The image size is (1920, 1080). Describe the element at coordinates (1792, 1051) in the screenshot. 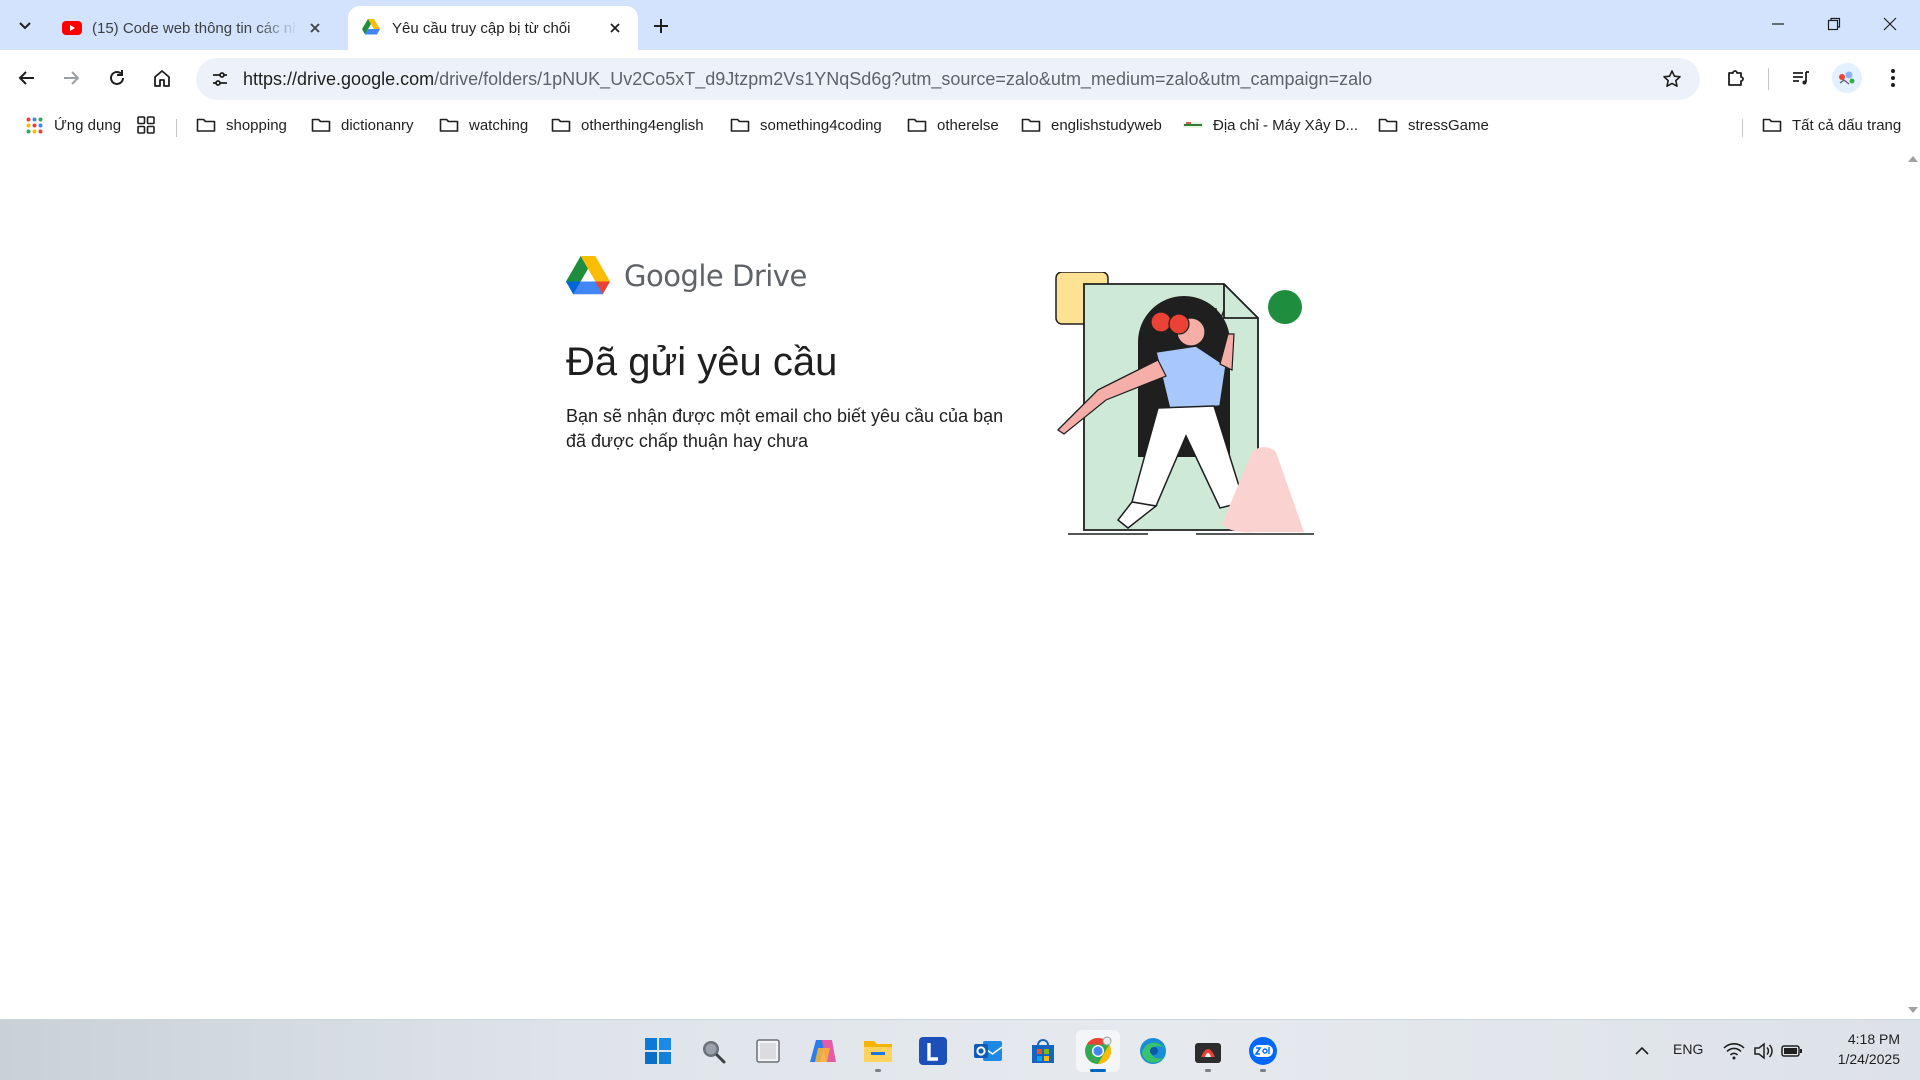

I see `battery-icon` at that location.